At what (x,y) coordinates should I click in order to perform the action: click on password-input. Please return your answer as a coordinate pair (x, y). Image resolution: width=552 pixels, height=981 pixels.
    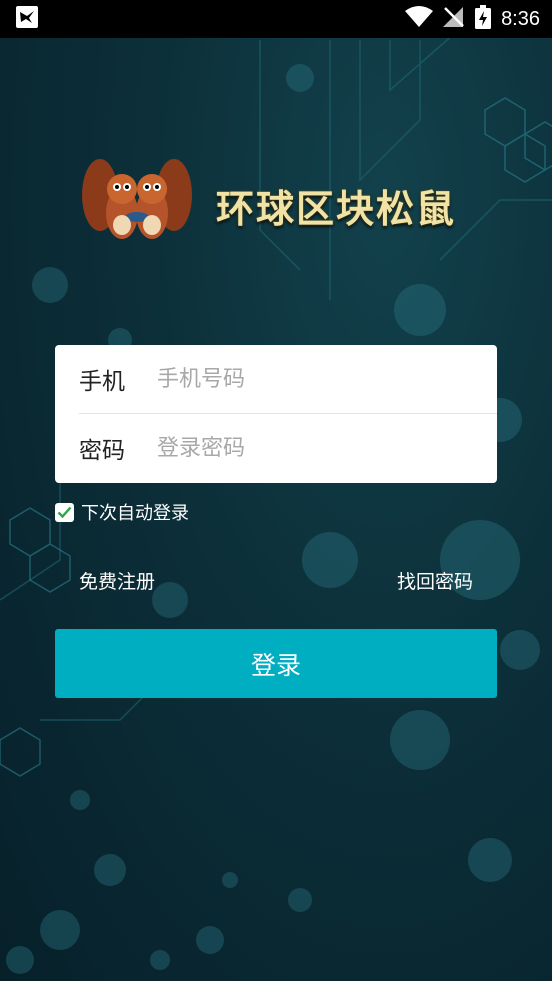
    Looking at the image, I should click on (307, 448).